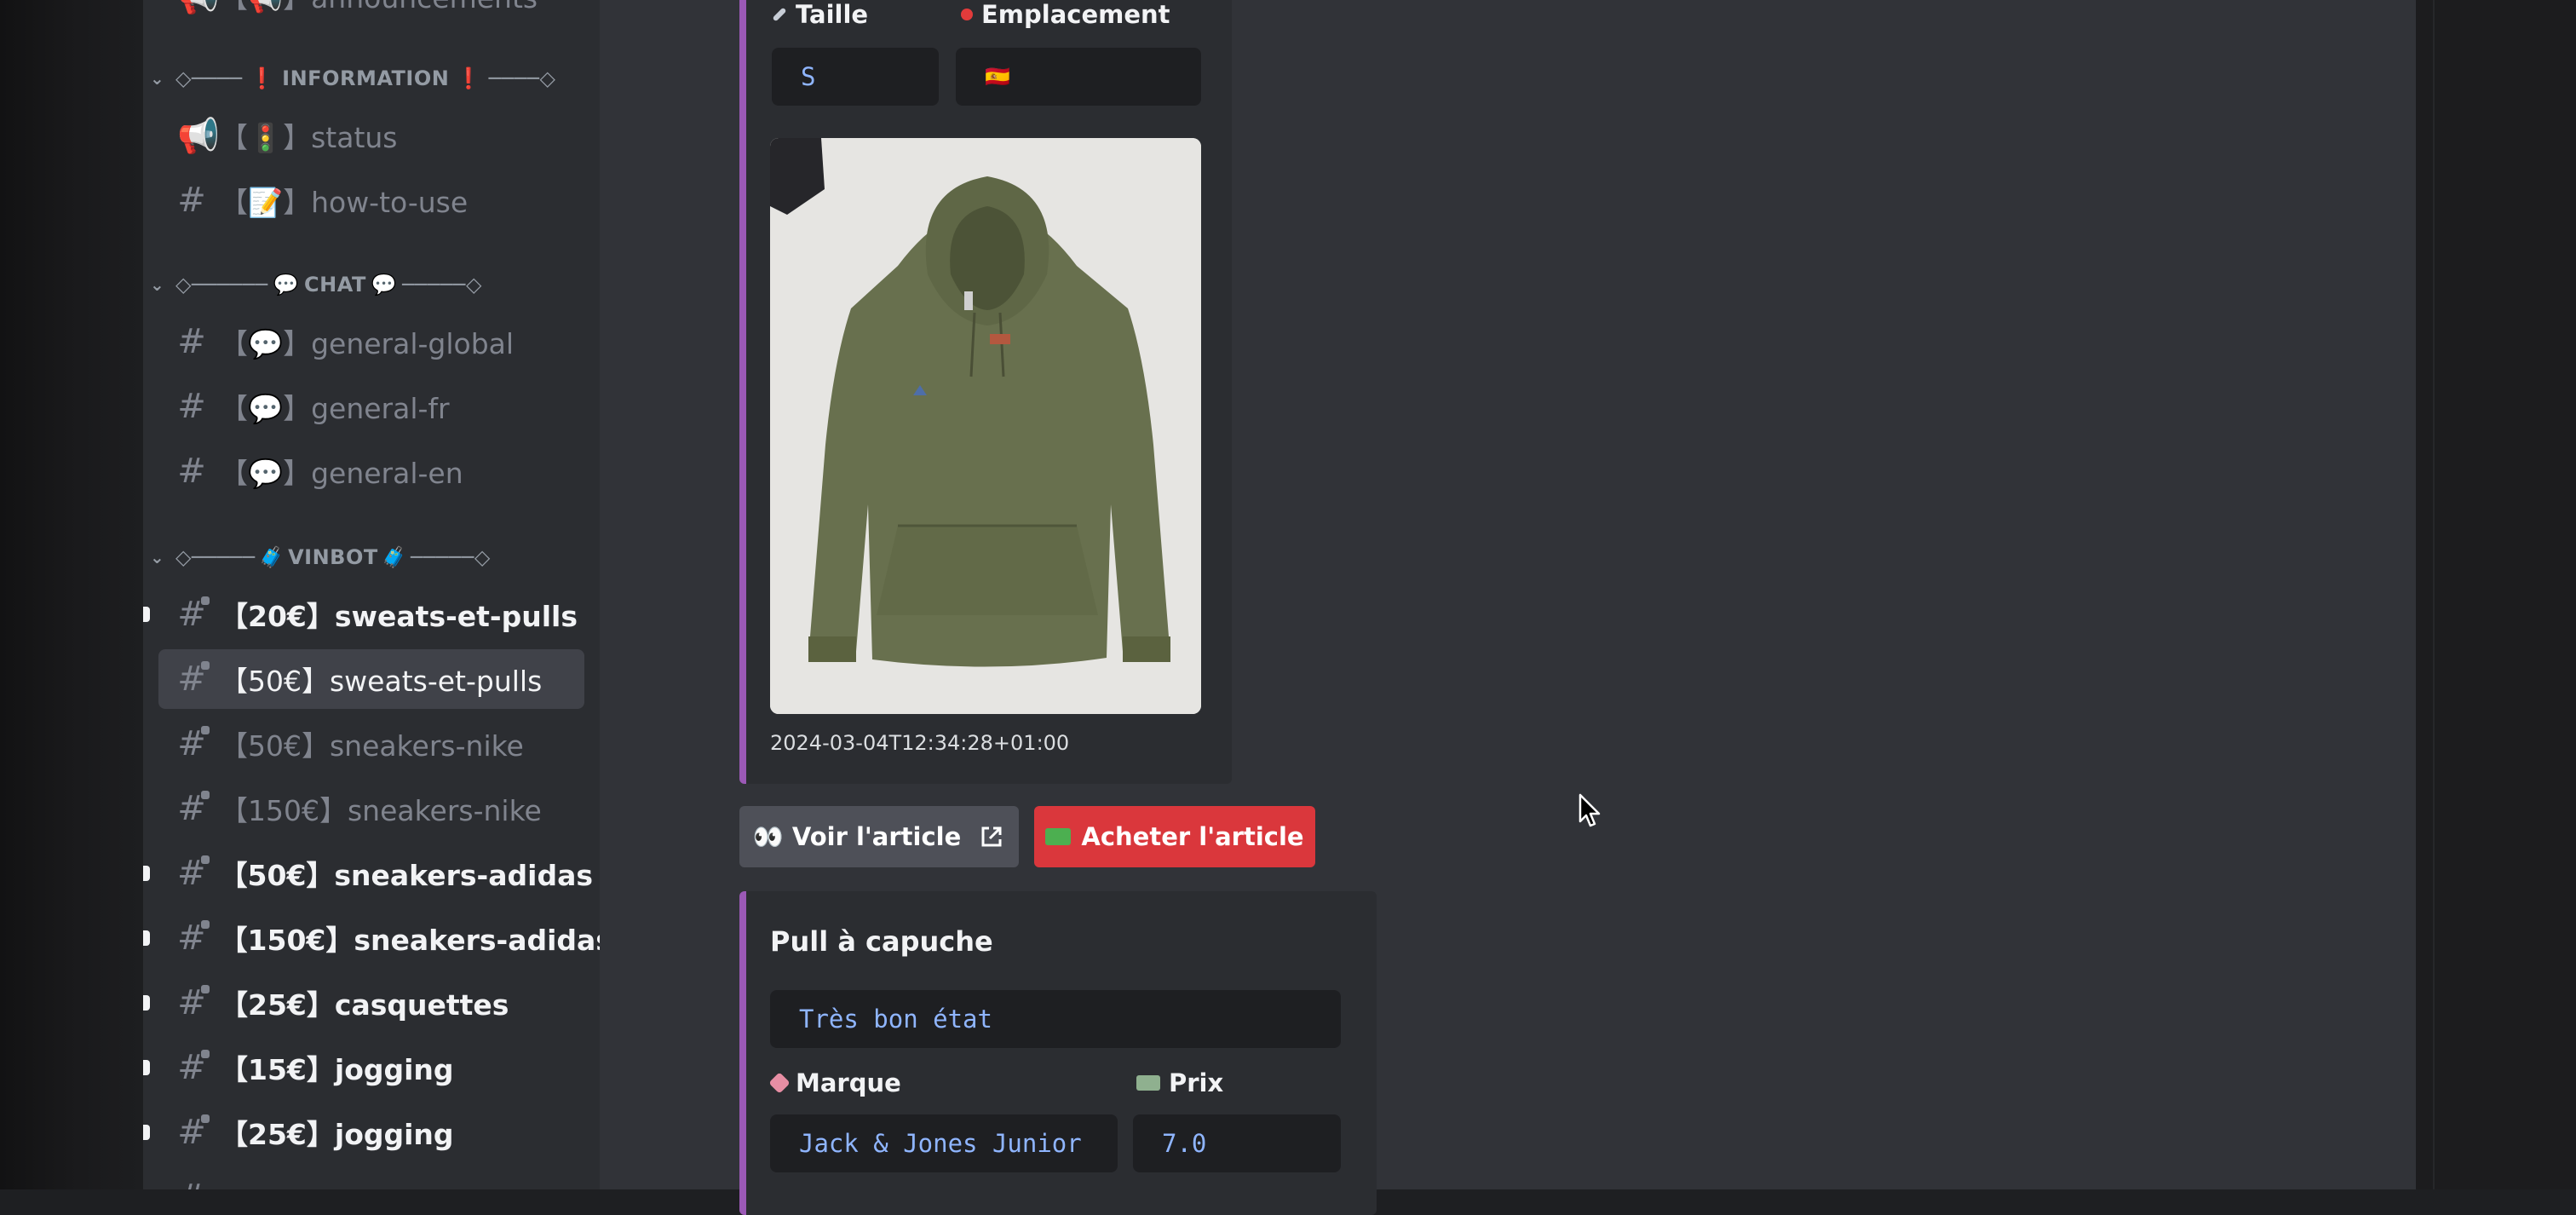 The image size is (2576, 1215). I want to click on location-field-label: Emplacement, so click(1065, 14).